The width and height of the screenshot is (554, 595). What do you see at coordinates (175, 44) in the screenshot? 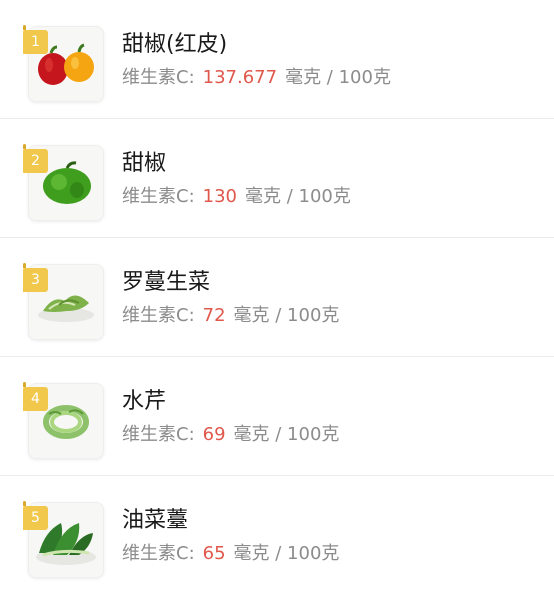
I see `vegetable-name: 甜椒(红皮)` at bounding box center [175, 44].